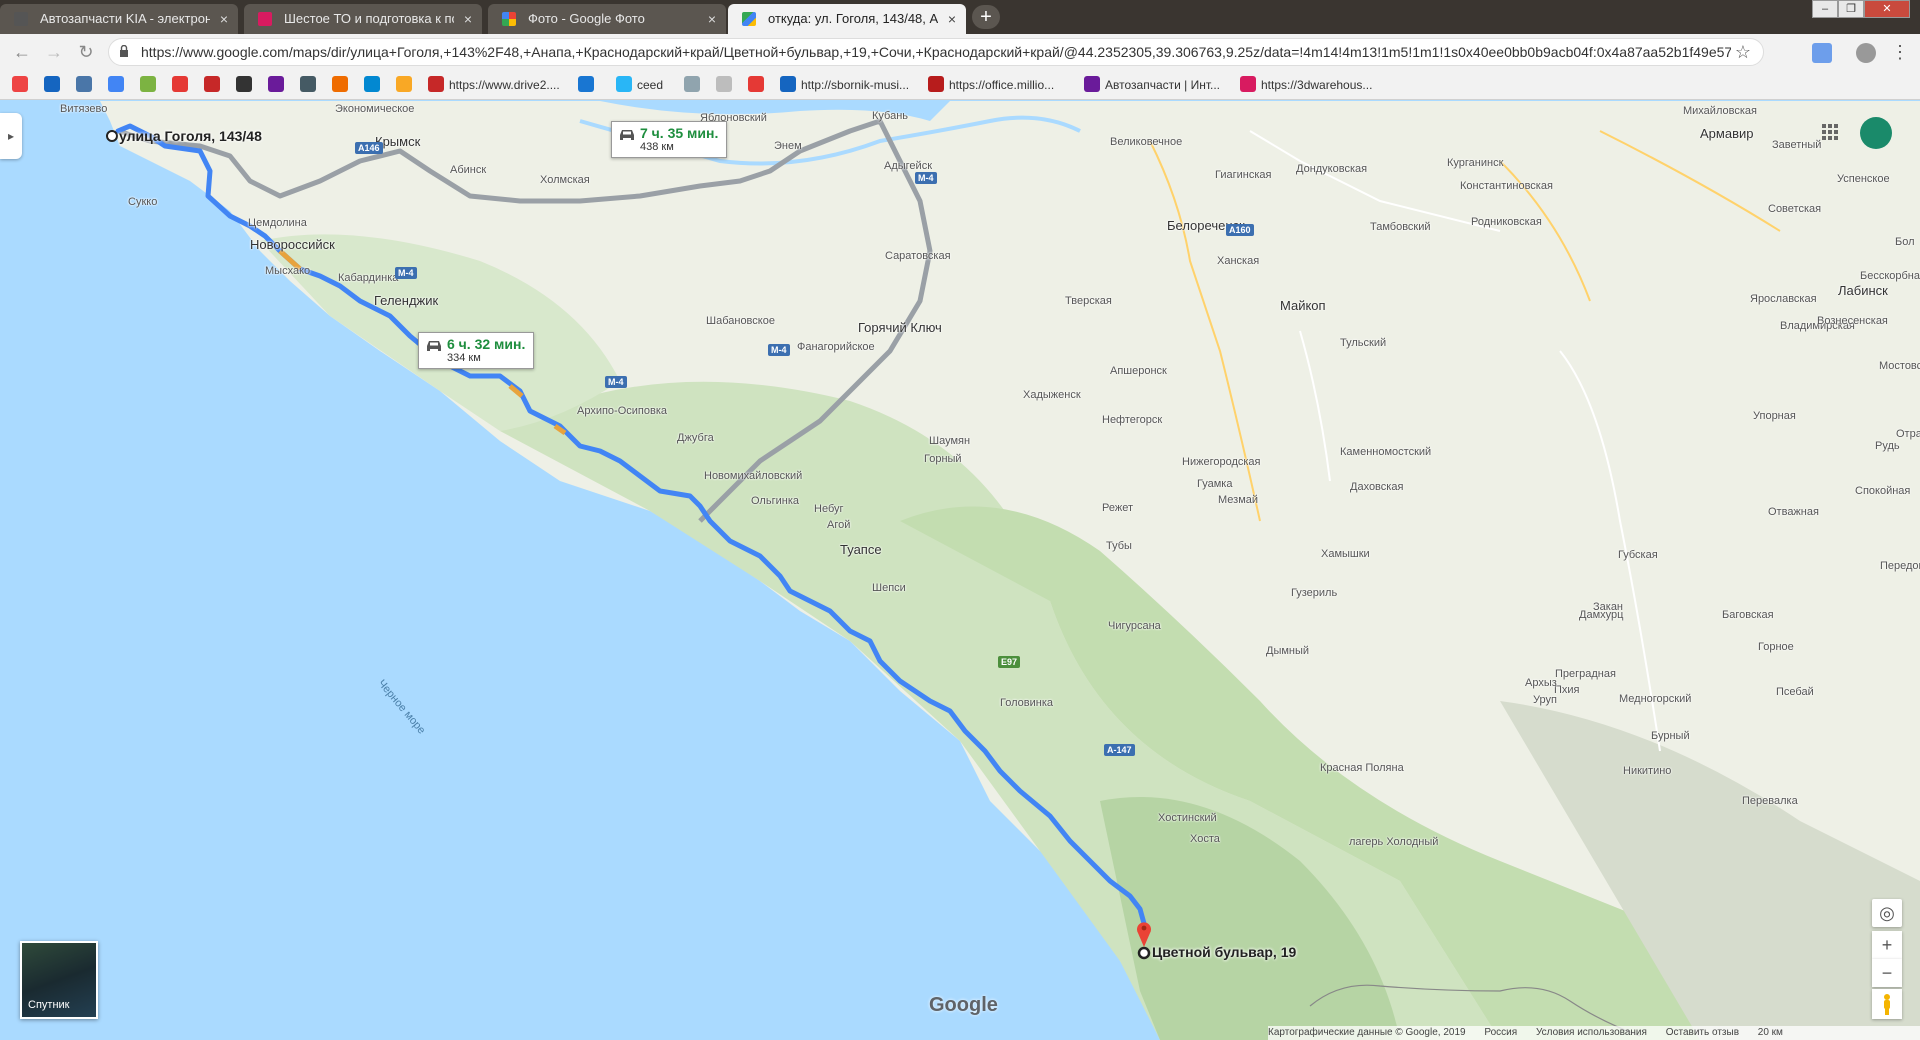  What do you see at coordinates (1794, 209) in the screenshot?
I see `place-label: Советская` at bounding box center [1794, 209].